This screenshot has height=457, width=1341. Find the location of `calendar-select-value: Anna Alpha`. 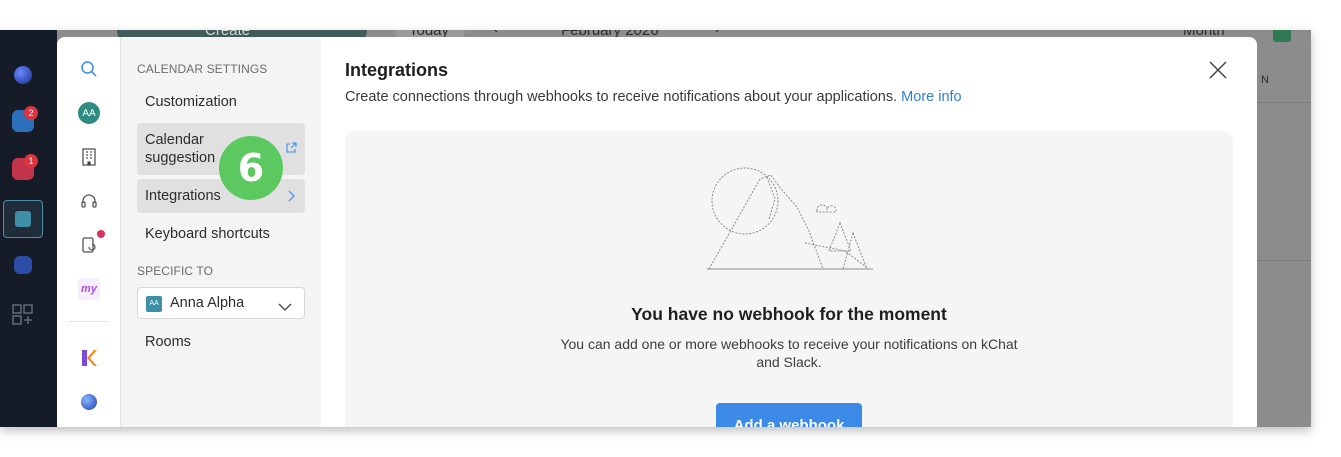

calendar-select-value: Anna Alpha is located at coordinates (207, 303).